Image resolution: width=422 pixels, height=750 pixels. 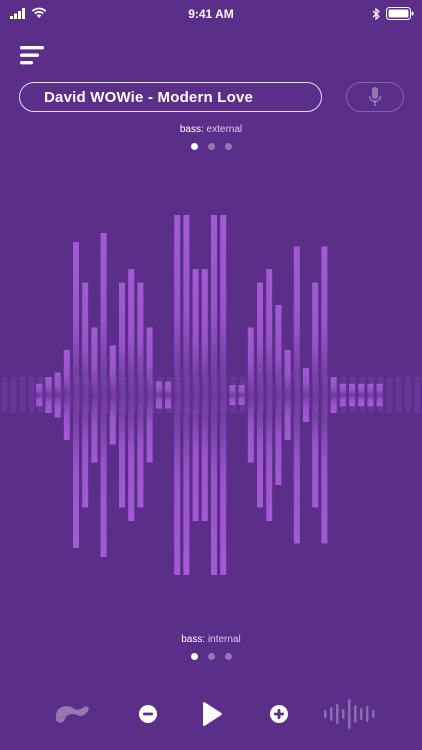 I want to click on bluetooth-icon, so click(x=376, y=13).